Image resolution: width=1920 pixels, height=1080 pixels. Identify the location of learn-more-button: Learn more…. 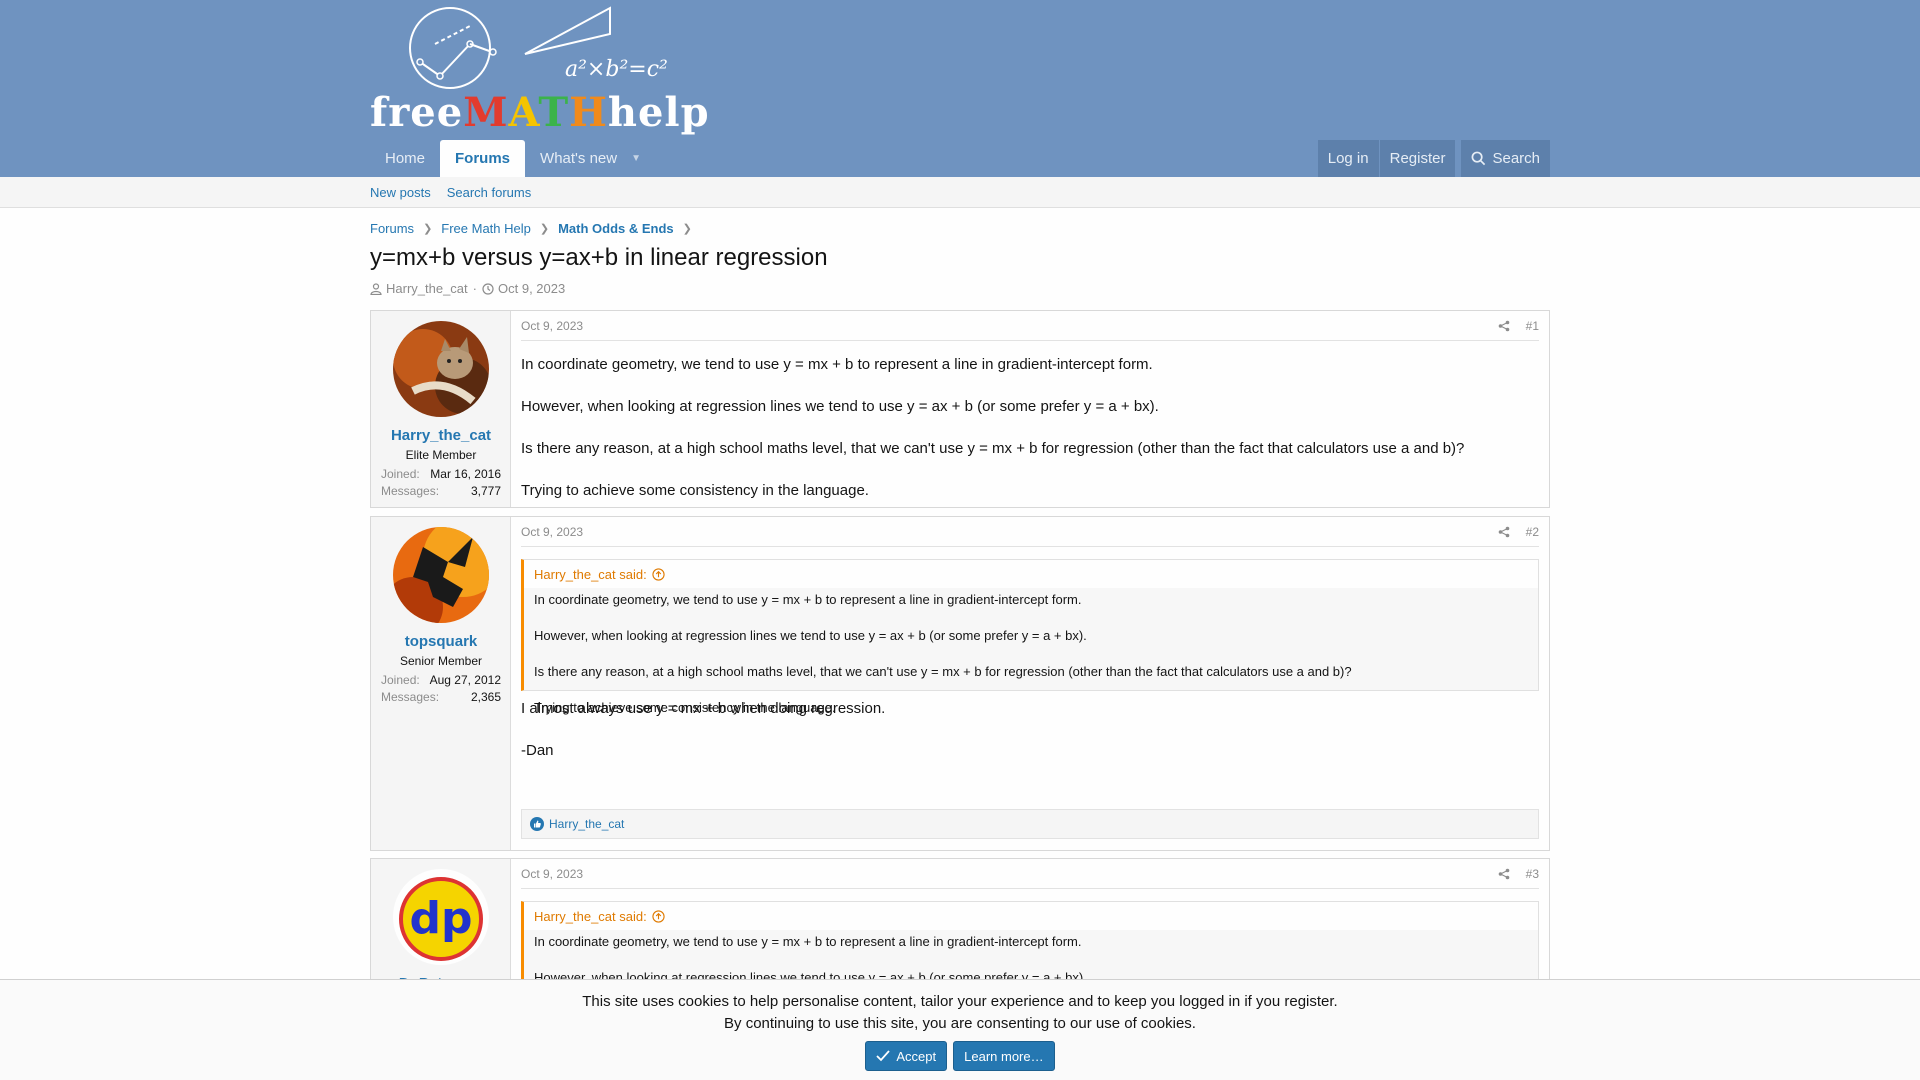
(1004, 1056).